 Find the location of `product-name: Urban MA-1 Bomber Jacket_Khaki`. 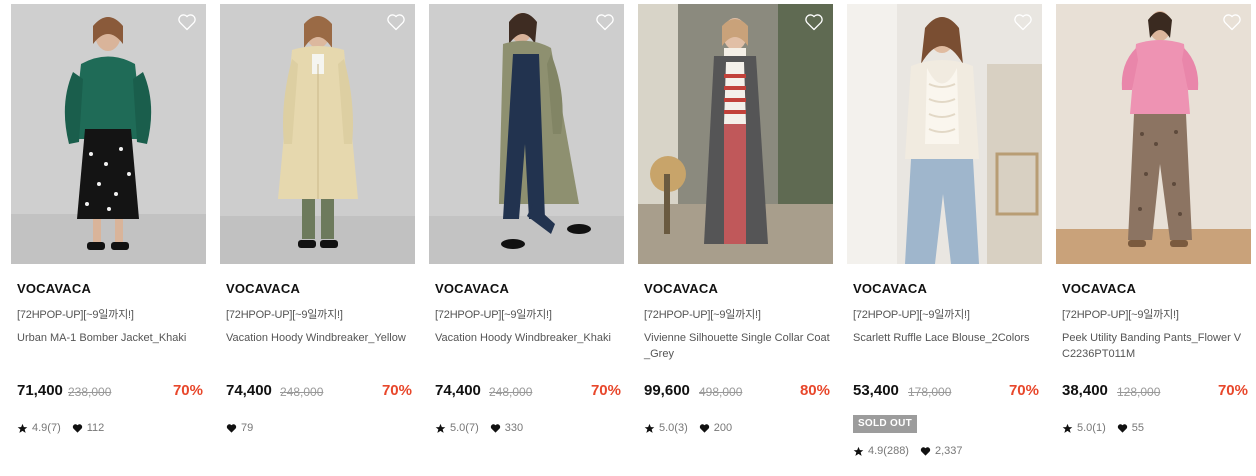

product-name: Urban MA-1 Bomber Jacket_Khaki is located at coordinates (110, 338).